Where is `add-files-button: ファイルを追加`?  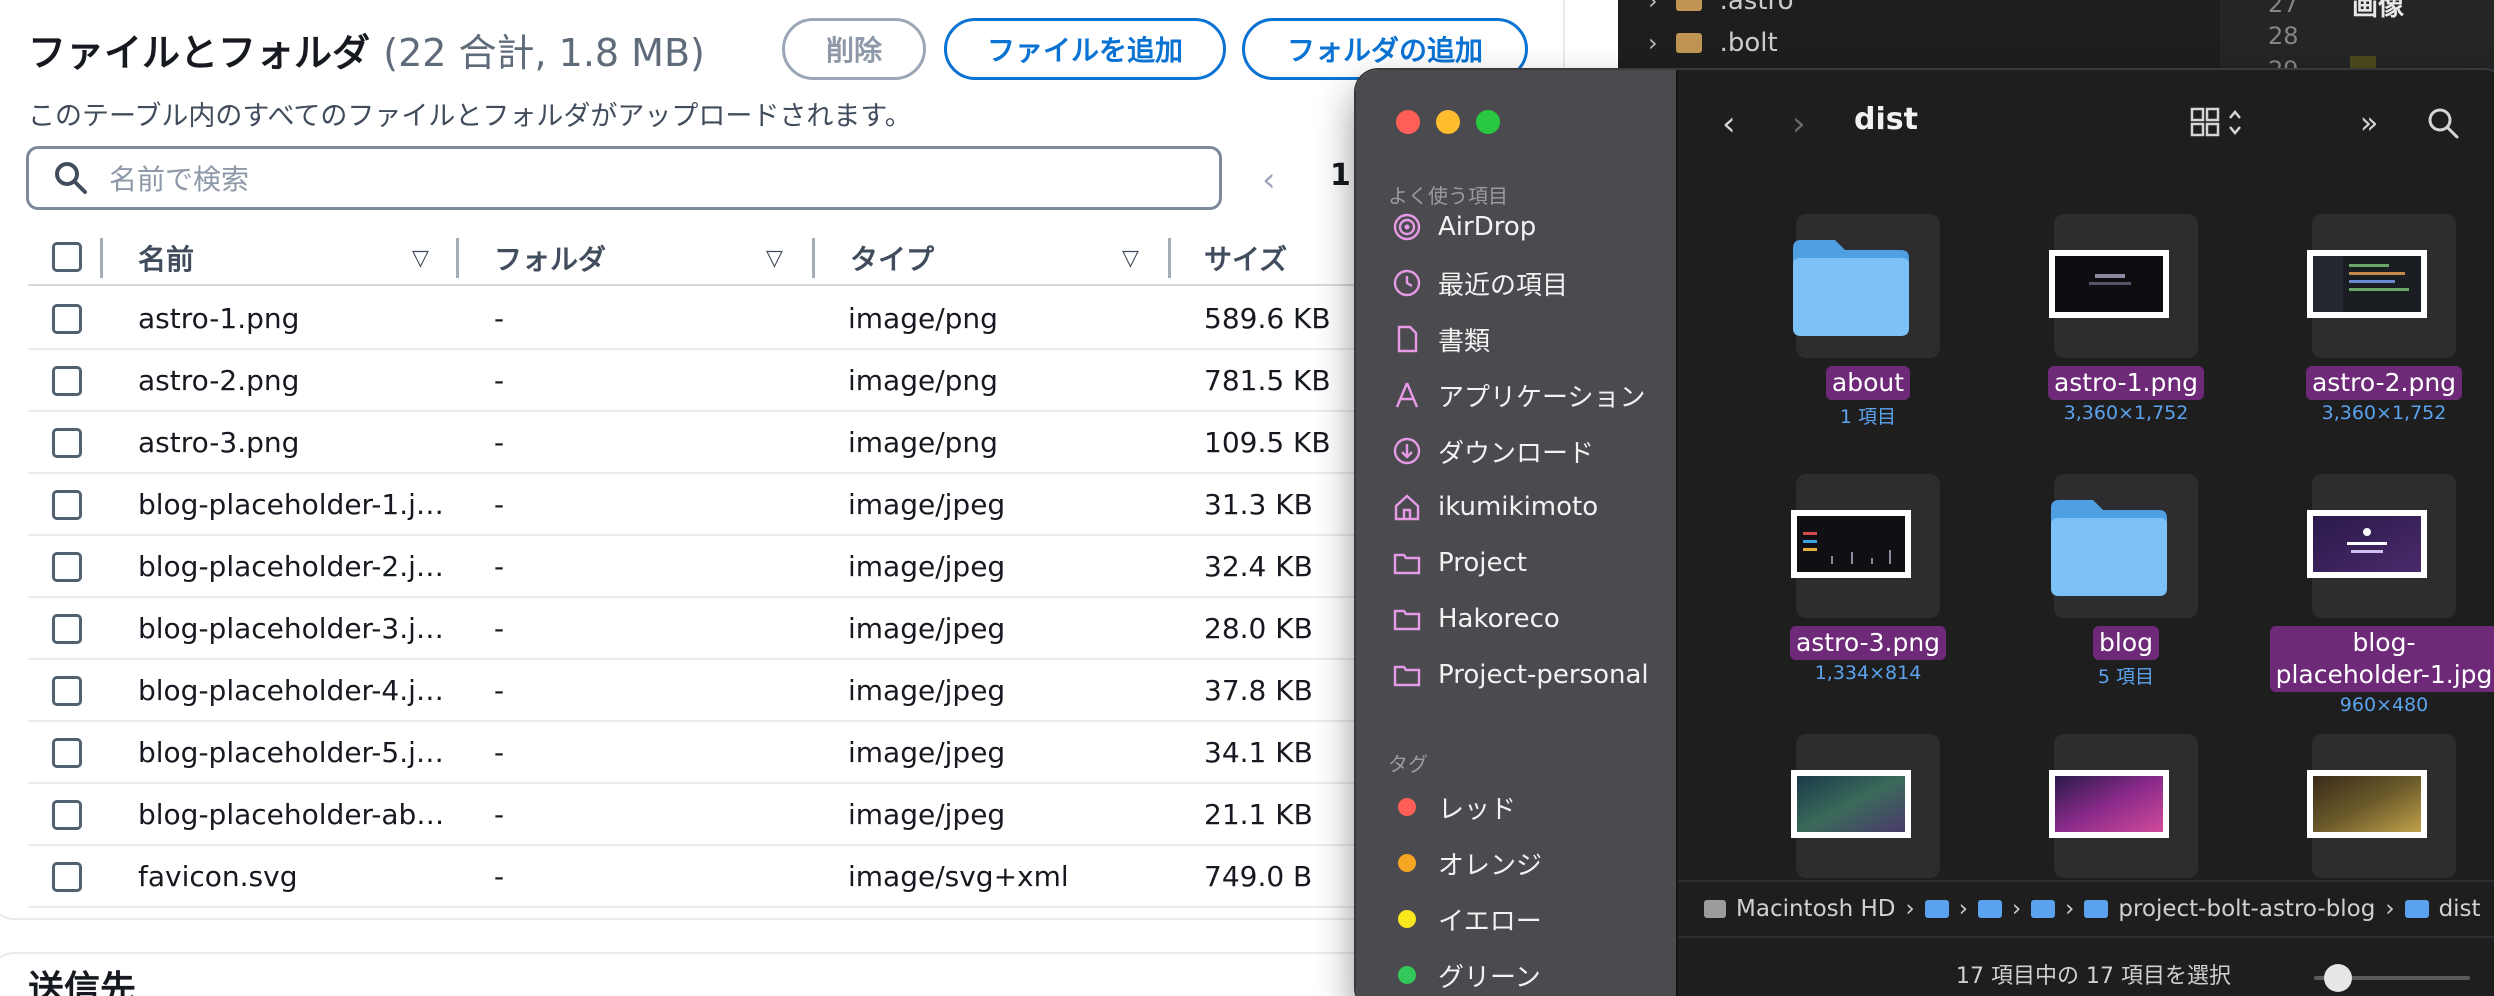 add-files-button: ファイルを追加 is located at coordinates (1085, 49).